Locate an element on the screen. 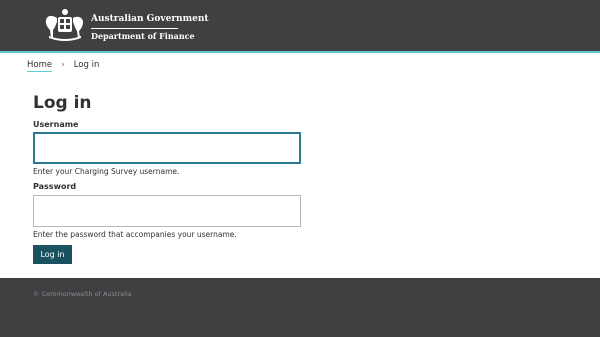 This screenshot has width=600, height=337. logo-divider is located at coordinates (134, 28).